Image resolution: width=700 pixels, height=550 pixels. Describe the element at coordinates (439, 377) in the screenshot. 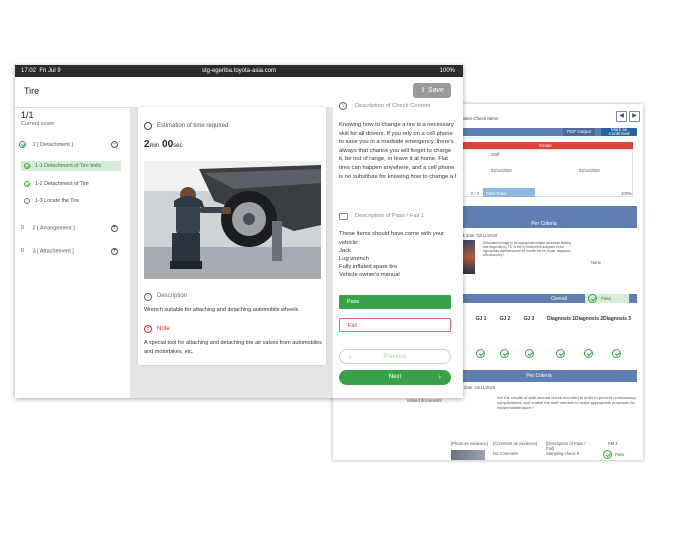

I see `chevron-right-icon: ›` at that location.